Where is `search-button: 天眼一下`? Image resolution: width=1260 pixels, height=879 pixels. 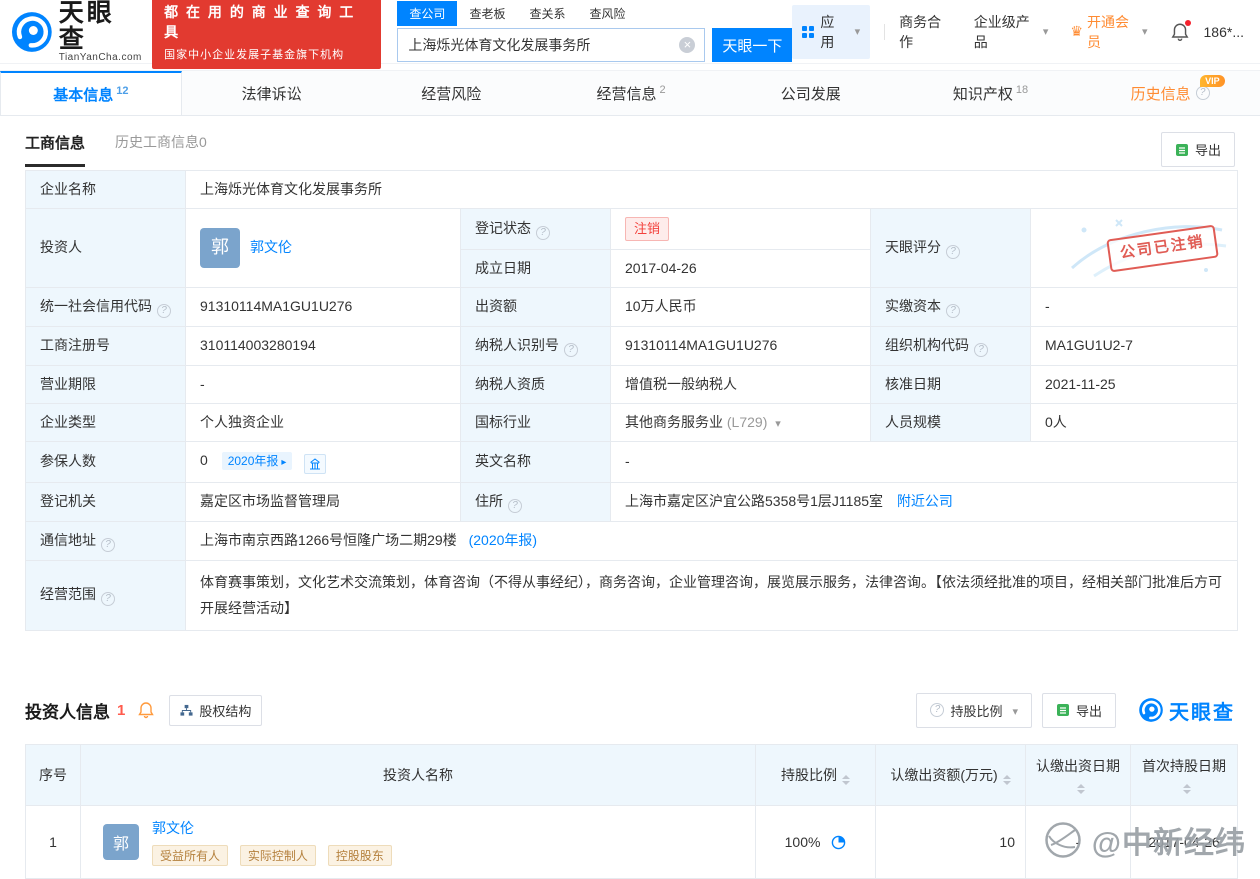
search-button: 天眼一下 is located at coordinates (752, 45).